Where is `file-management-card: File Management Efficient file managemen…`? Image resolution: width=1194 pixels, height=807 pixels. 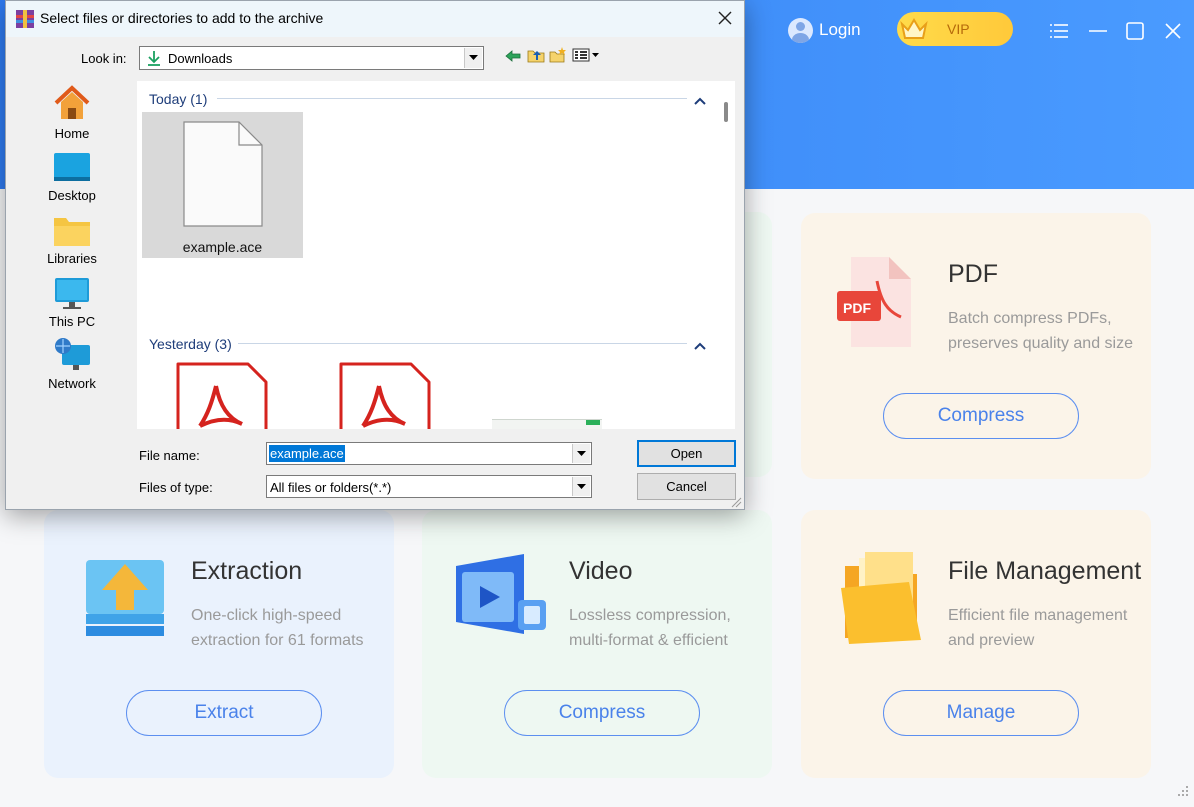 file-management-card: File Management Efficient file managemen… is located at coordinates (976, 644).